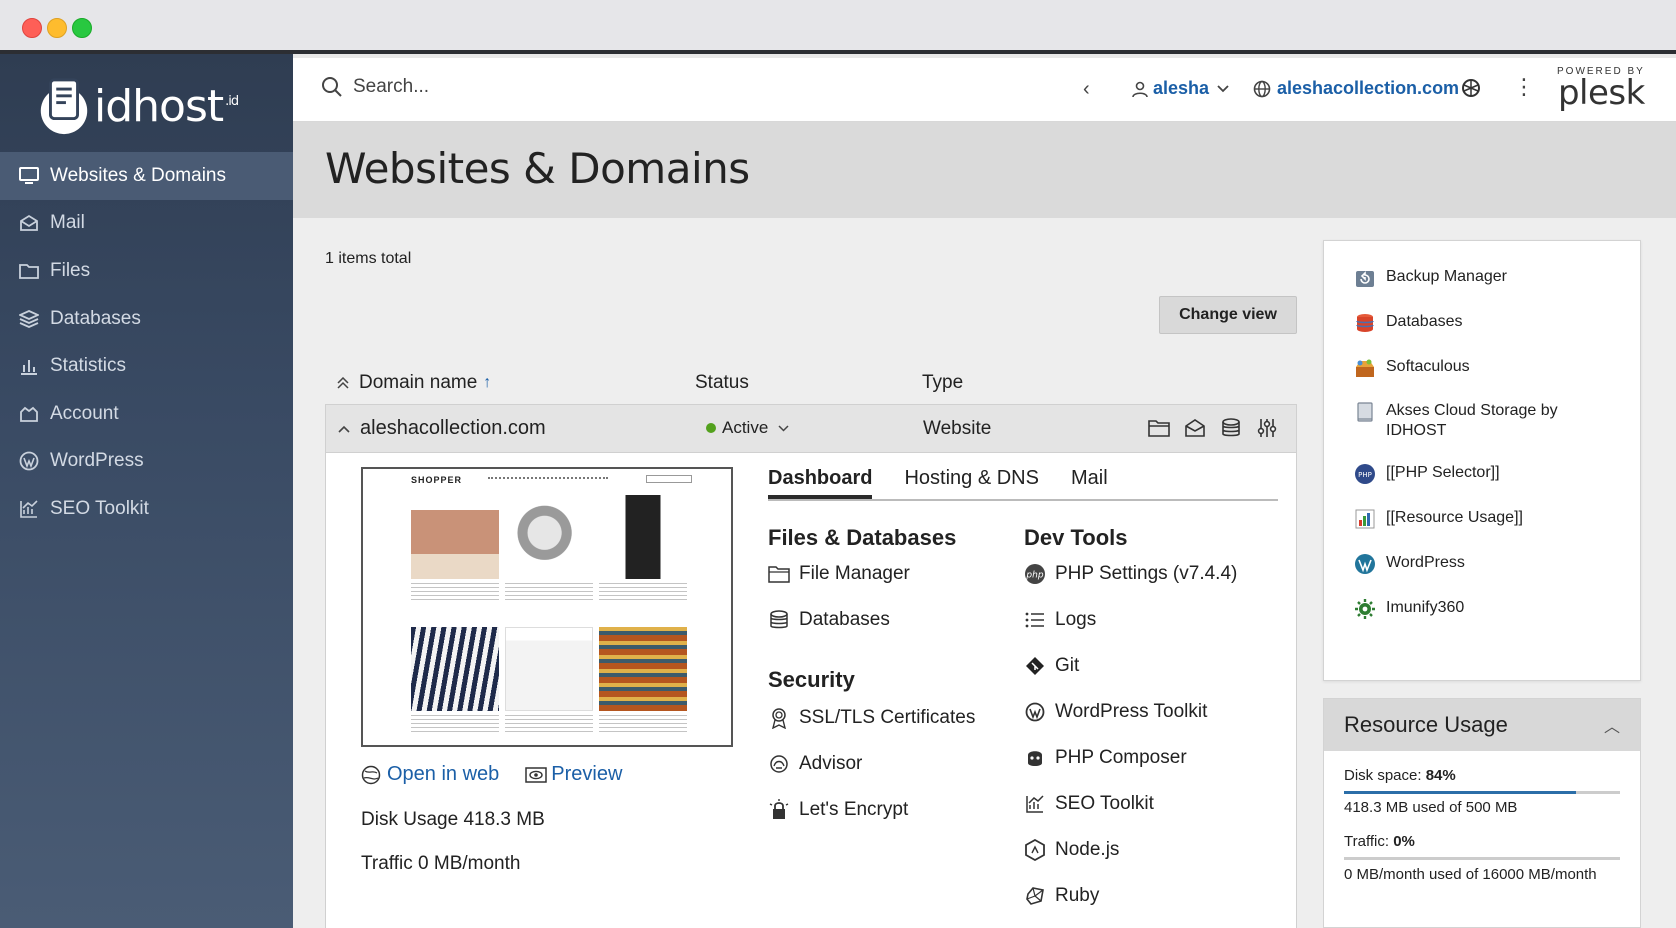 This screenshot has height=928, width=1676. I want to click on seo-toolkit-link: SEO Toolkit, so click(1089, 804).